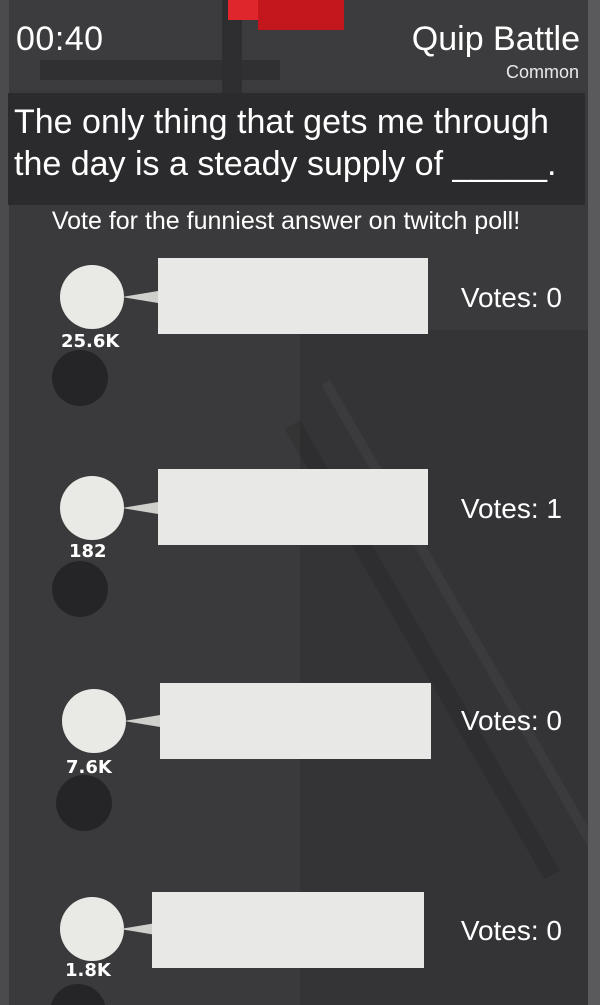 This screenshot has height=1005, width=600. I want to click on answer-entry: 1.8K Votes: 0, so click(300, 948).